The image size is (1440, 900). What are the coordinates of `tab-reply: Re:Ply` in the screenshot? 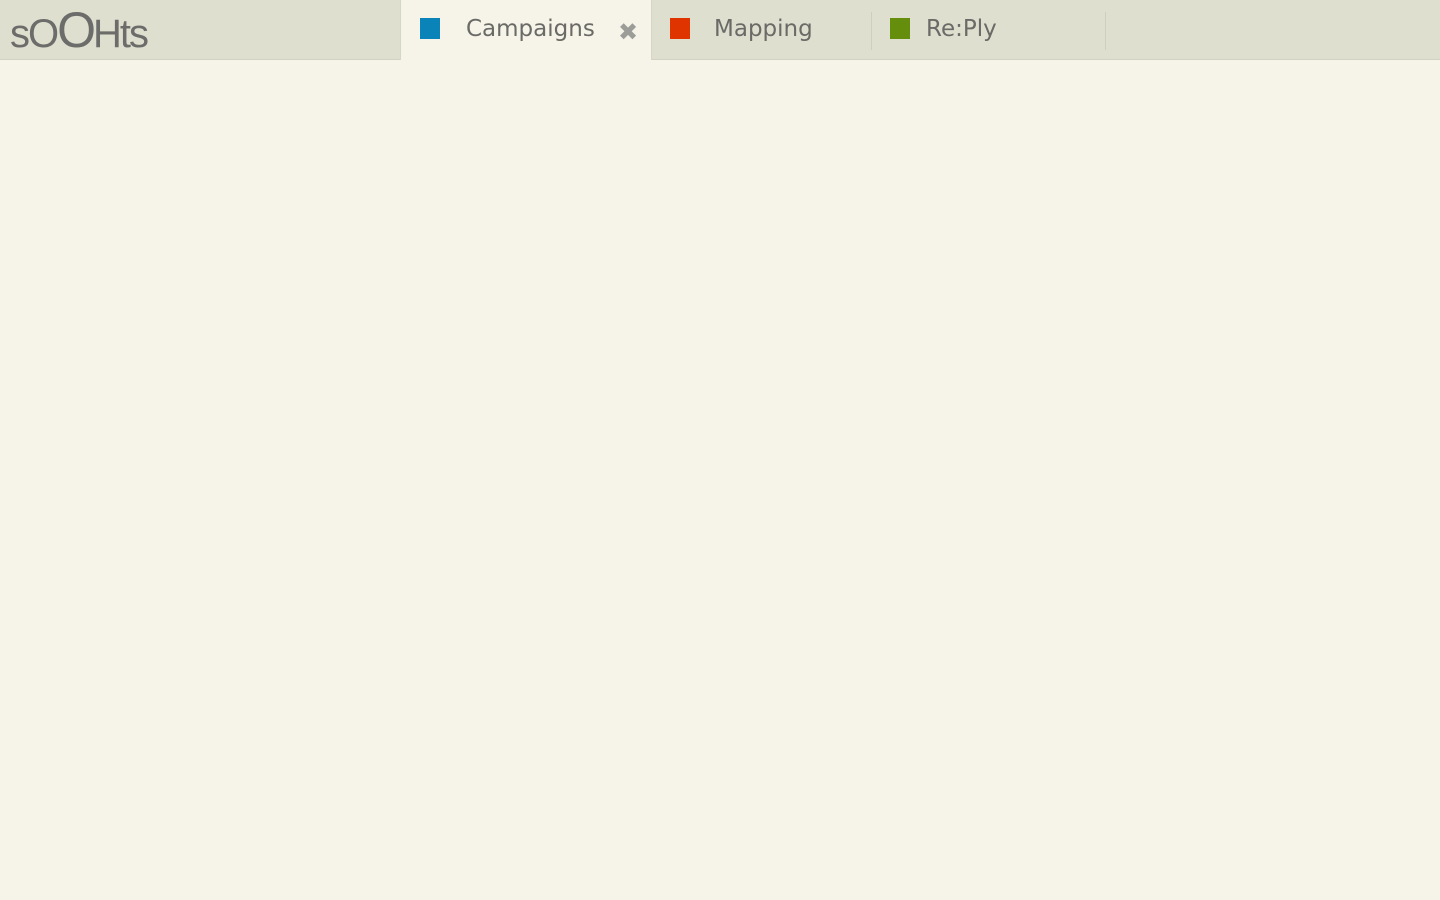 It's located at (989, 30).